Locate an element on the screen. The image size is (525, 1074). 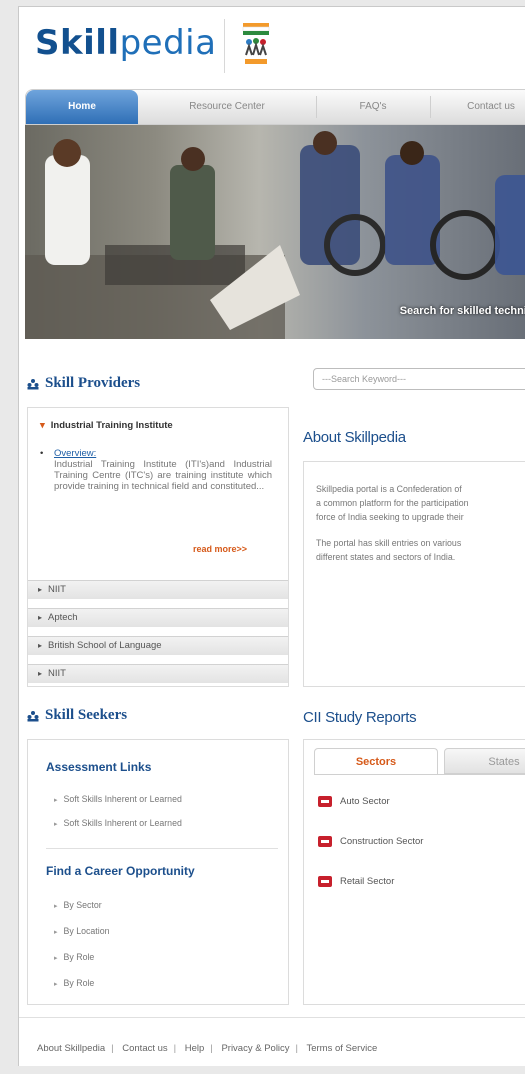
skill-seekers-title: Skill Seekers is located at coordinates (86, 715).